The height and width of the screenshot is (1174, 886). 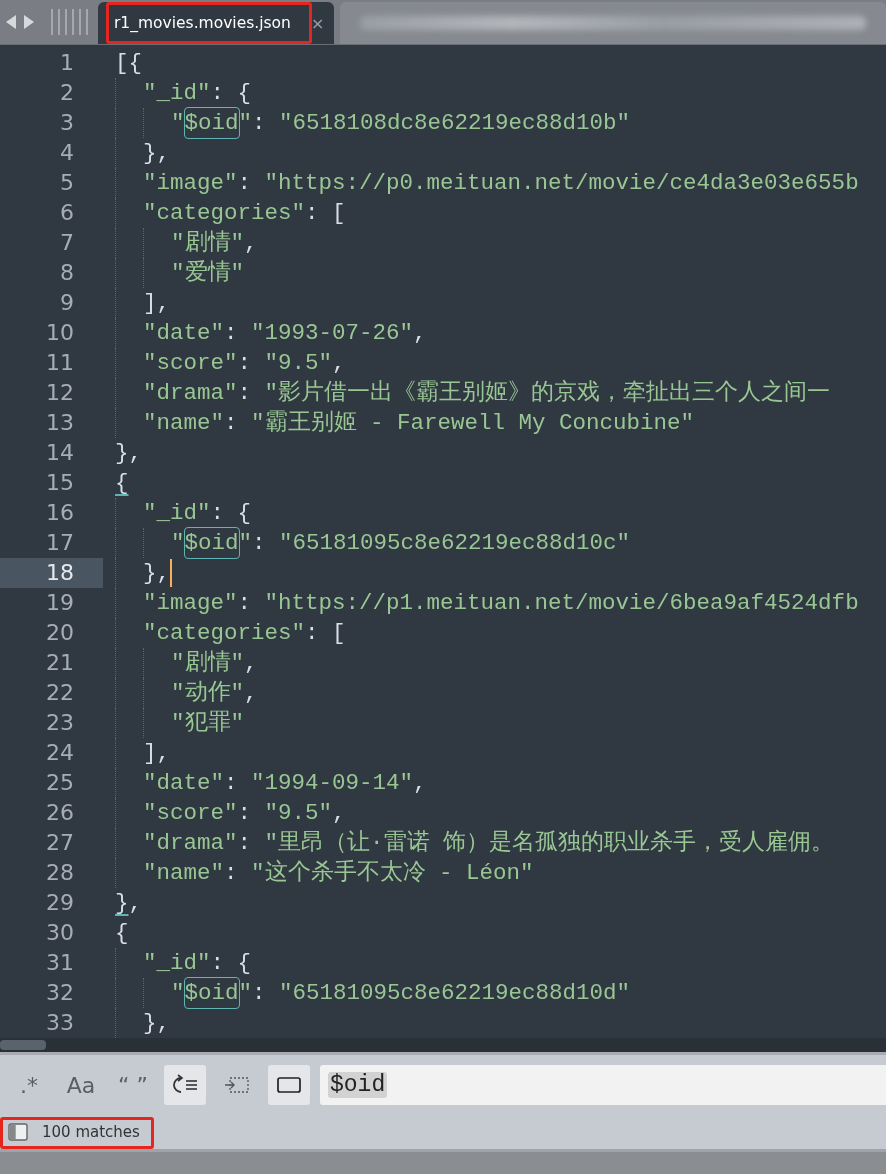 I want to click on code-line: "drama": "影片借一出《霸王别姬》的京戏，牵扯出三个人之间一, so click(x=467, y=393).